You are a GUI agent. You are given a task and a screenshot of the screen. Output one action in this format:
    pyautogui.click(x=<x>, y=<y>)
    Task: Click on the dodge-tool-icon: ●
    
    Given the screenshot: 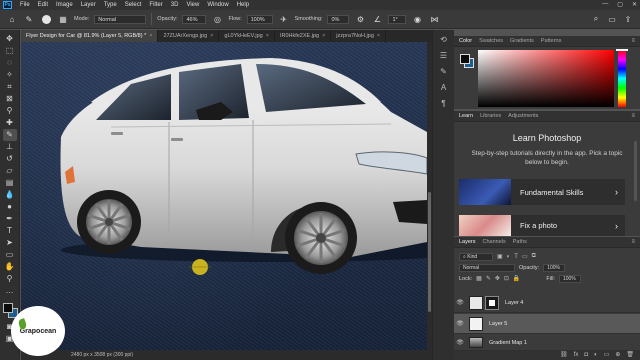 What is the action you would take?
    pyautogui.click(x=10, y=207)
    